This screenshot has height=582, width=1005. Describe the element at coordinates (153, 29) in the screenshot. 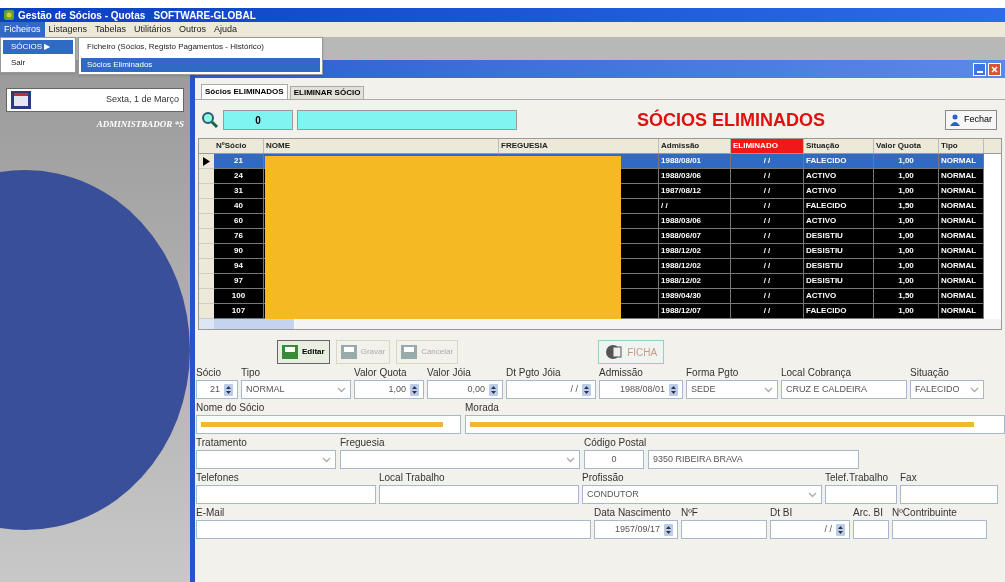

I see `menu-item: Utilitários` at that location.